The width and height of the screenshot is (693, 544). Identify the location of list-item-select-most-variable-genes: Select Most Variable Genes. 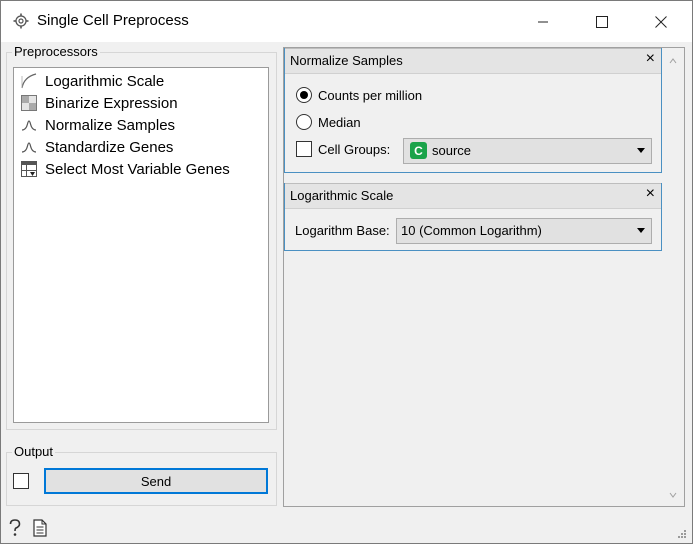
(125, 169).